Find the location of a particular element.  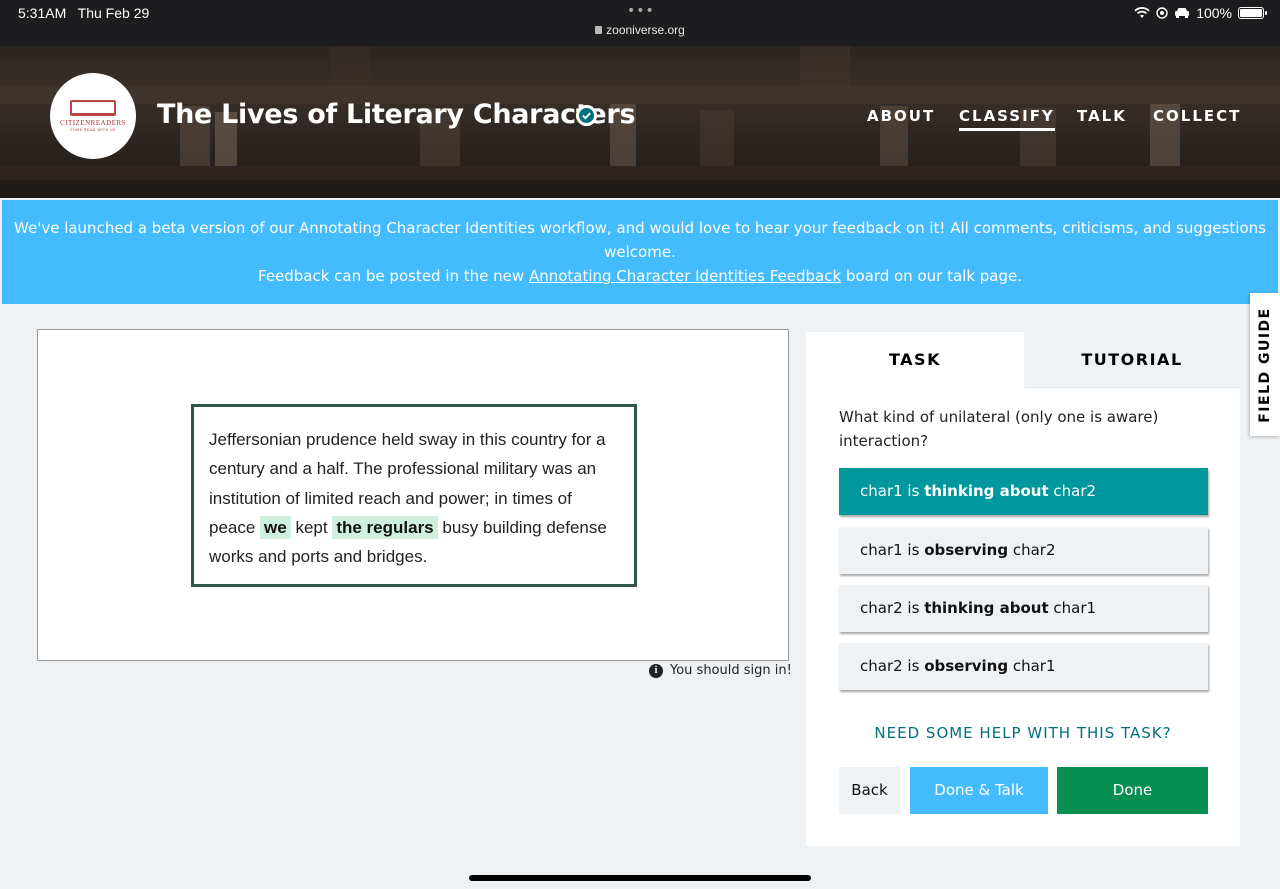

project-logo: CITIZENREADERS COME READ WITH US is located at coordinates (93, 116).